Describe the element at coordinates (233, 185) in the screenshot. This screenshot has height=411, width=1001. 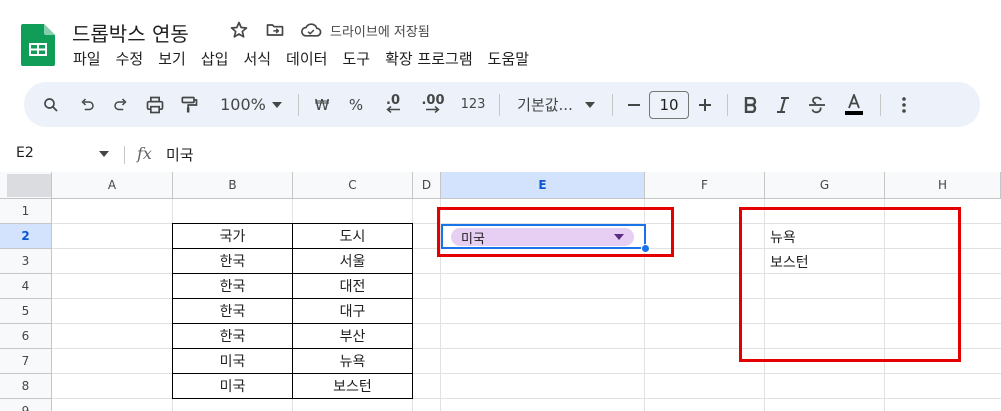
I see `column-header-b: B` at that location.